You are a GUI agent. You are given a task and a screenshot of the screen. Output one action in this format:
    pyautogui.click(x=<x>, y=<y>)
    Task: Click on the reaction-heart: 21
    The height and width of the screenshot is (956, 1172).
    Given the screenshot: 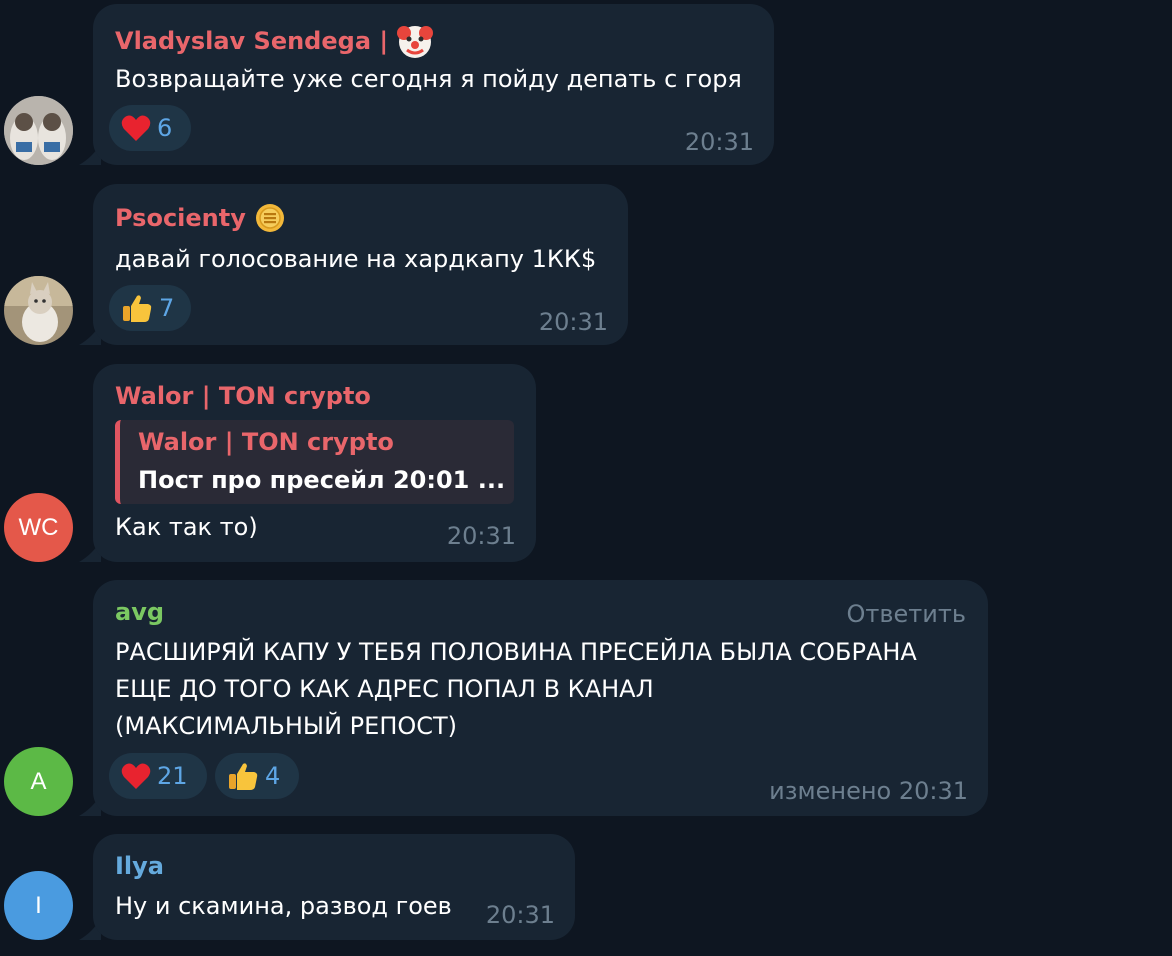 What is the action you would take?
    pyautogui.click(x=158, y=776)
    